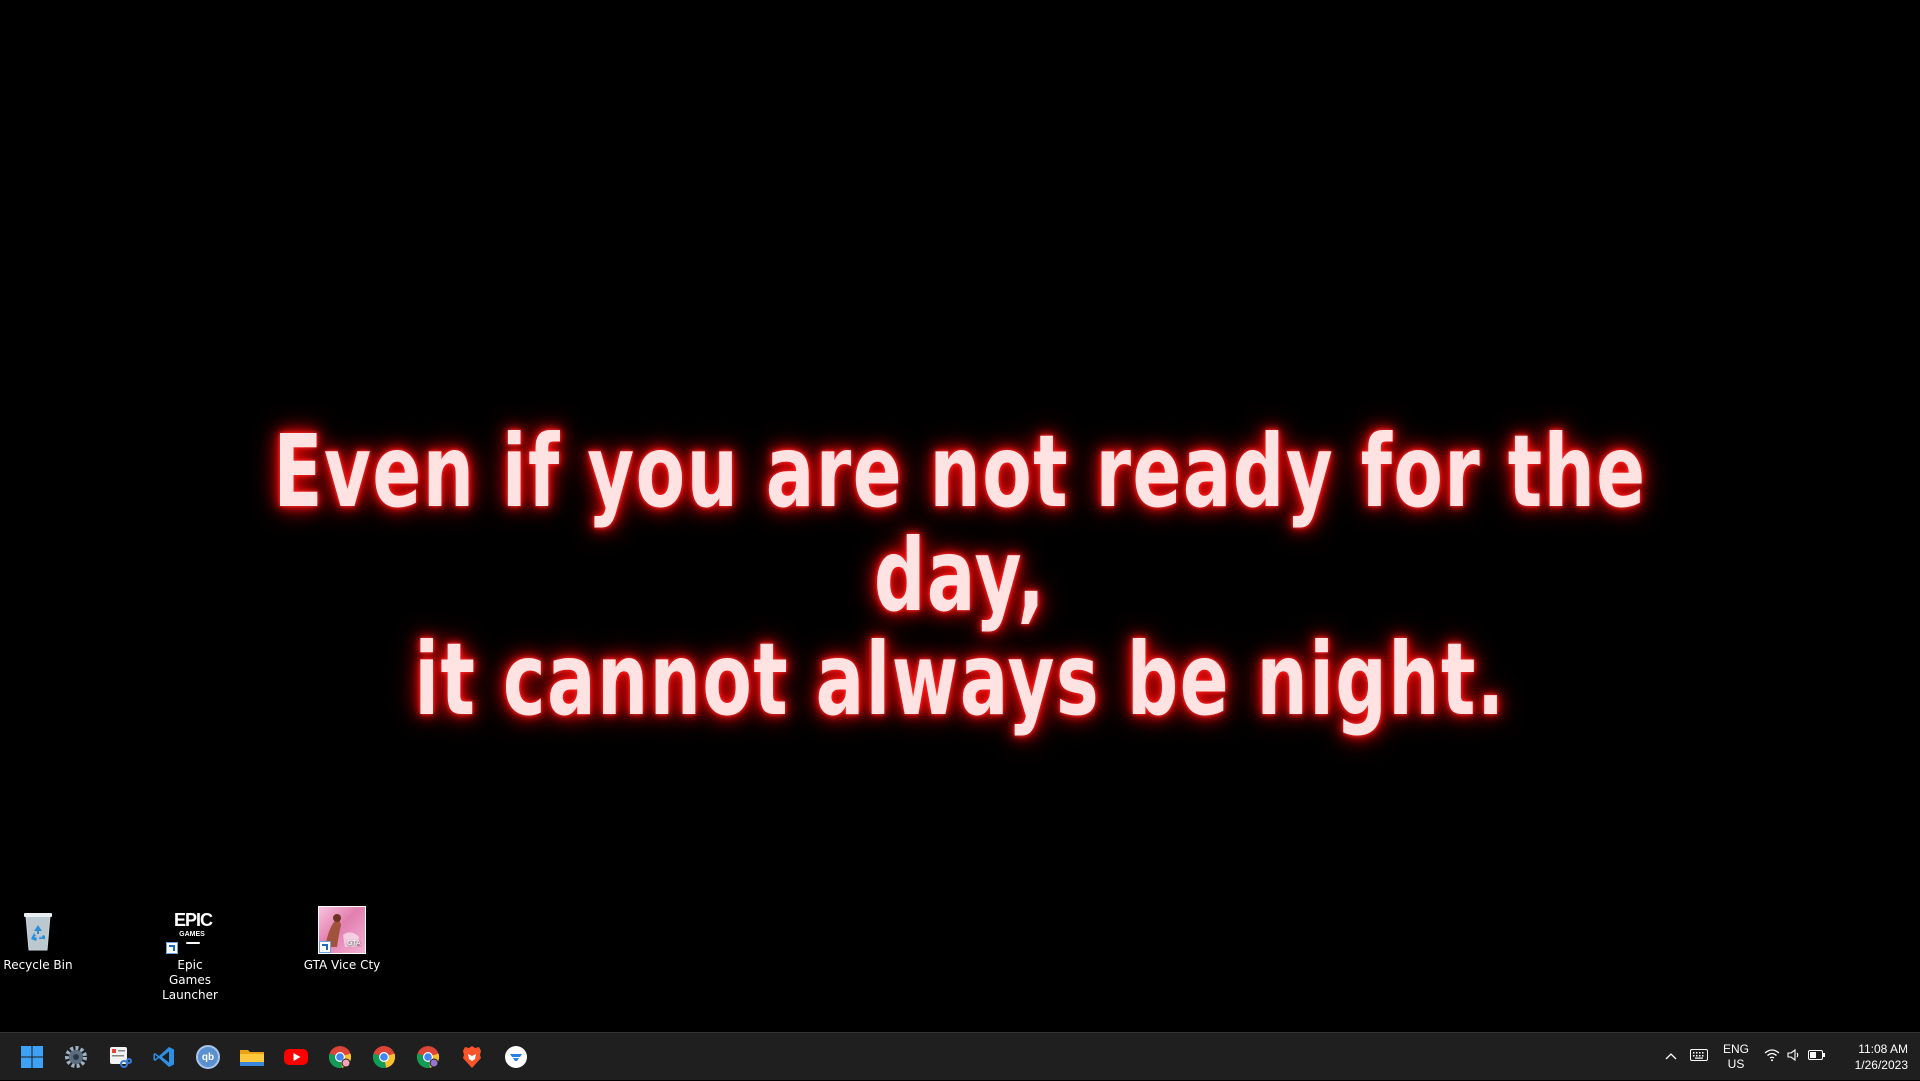 This screenshot has width=1920, height=1081. I want to click on taskbar-app-brave, so click(472, 1057).